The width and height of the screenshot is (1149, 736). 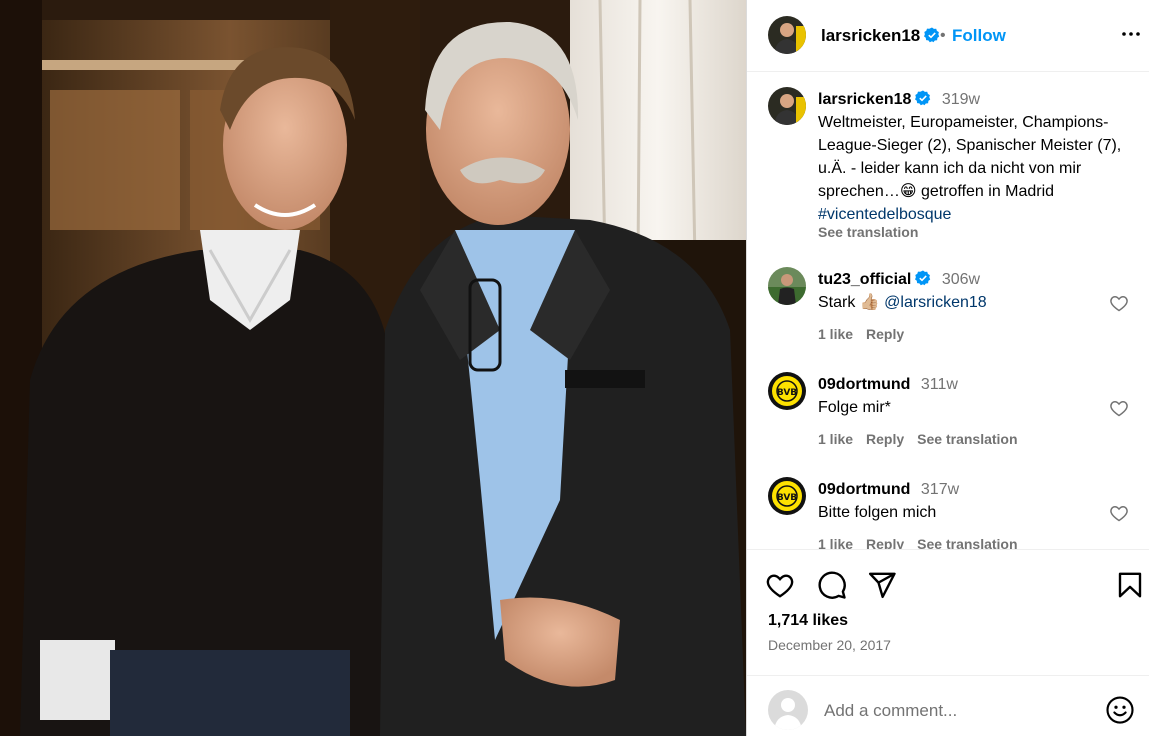 What do you see at coordinates (884, 214) in the screenshot?
I see `caption-hashtag: #vicentedelbosque` at bounding box center [884, 214].